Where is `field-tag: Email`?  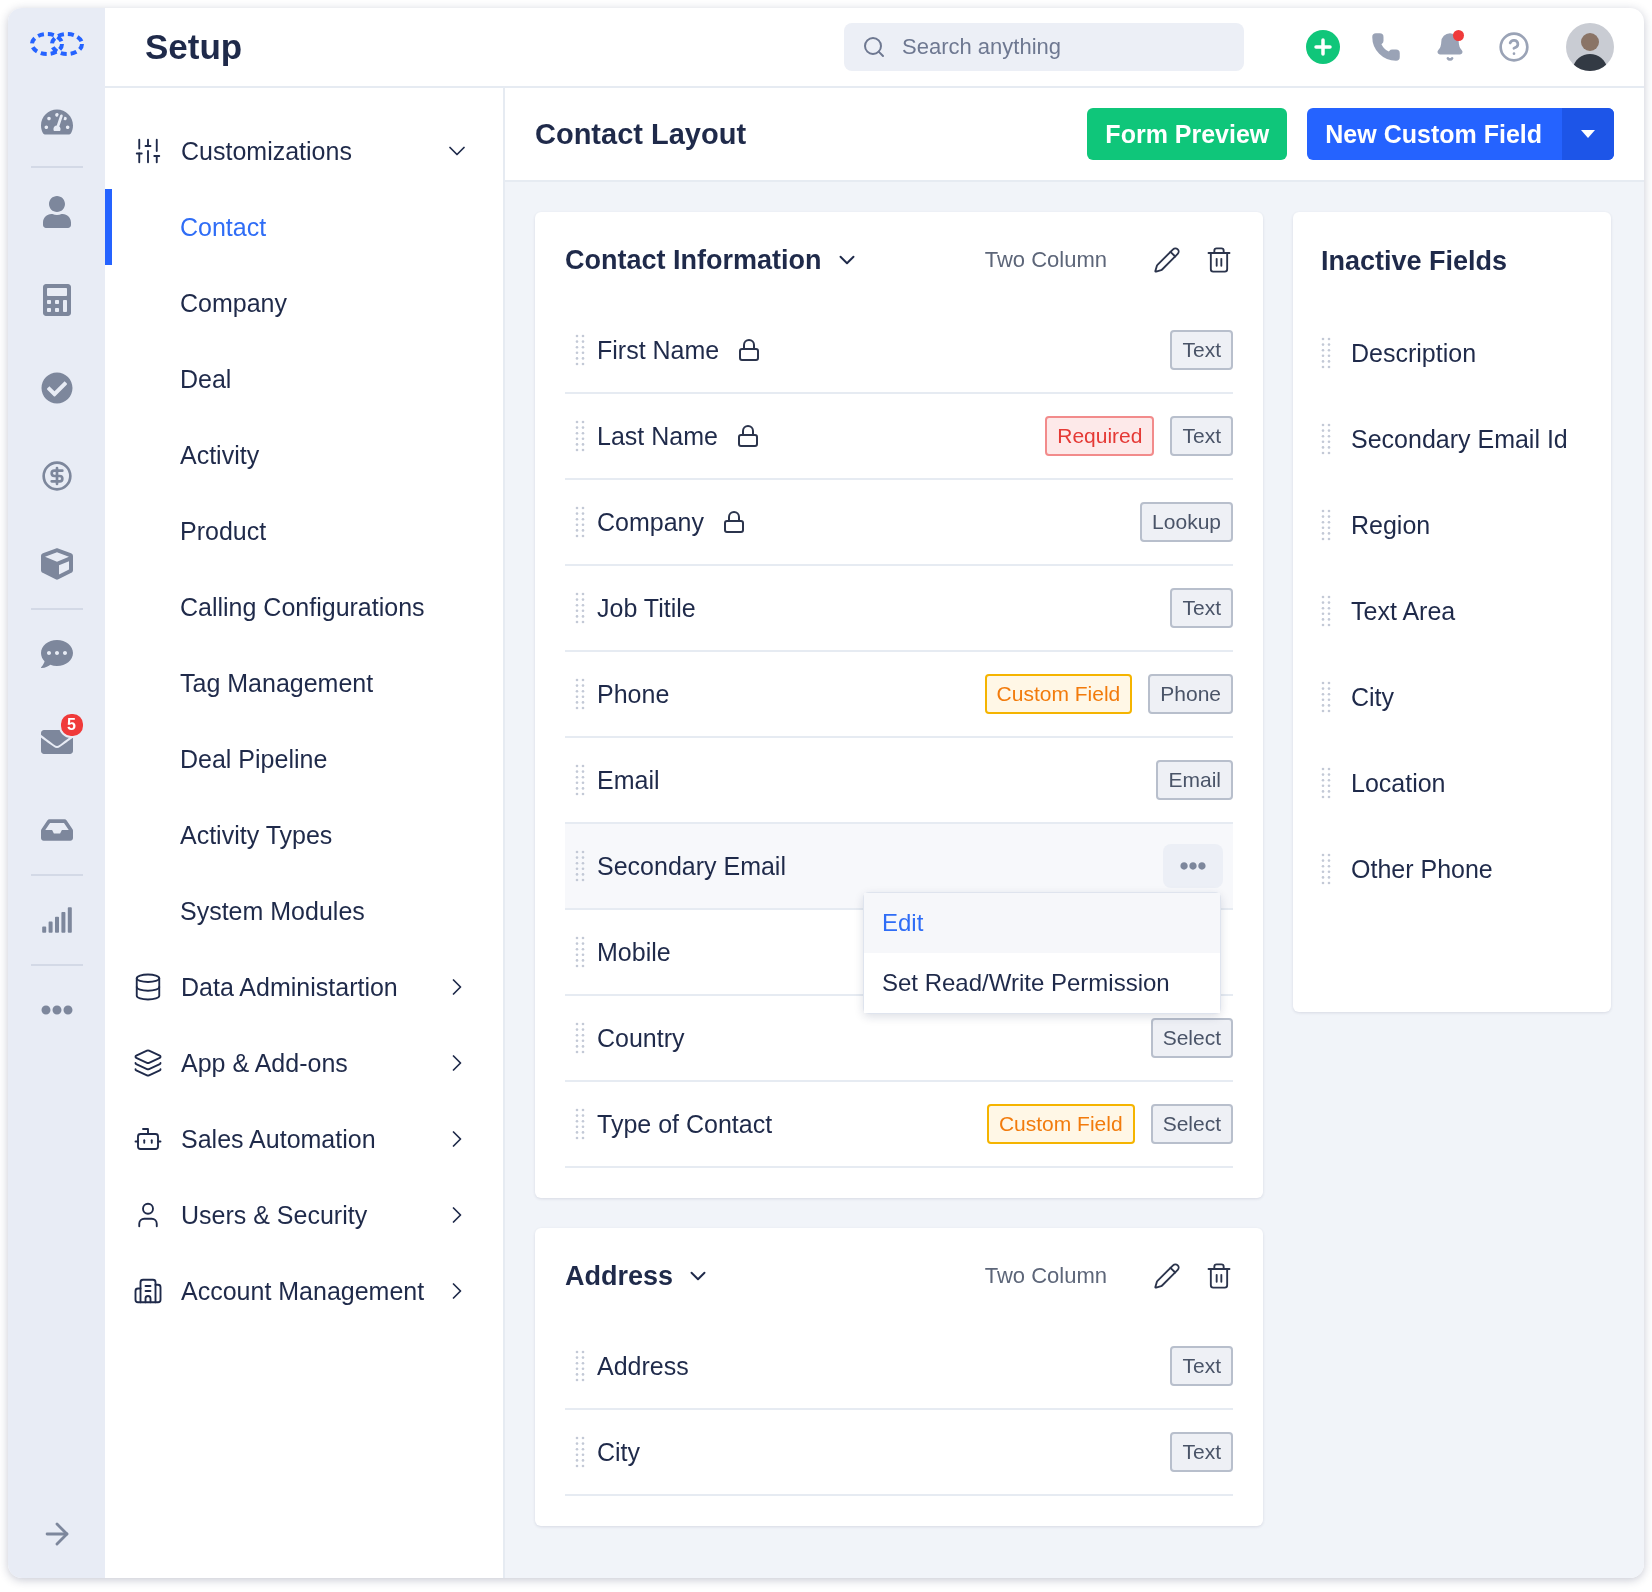 field-tag: Email is located at coordinates (1194, 780).